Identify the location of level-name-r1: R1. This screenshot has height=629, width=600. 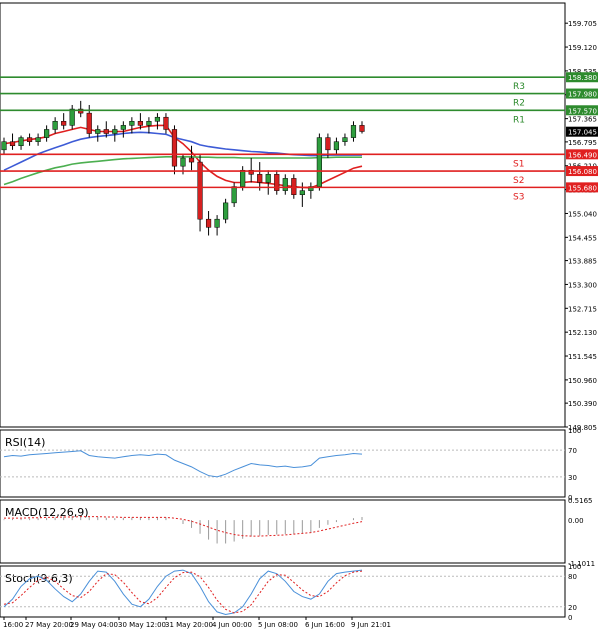
(519, 120).